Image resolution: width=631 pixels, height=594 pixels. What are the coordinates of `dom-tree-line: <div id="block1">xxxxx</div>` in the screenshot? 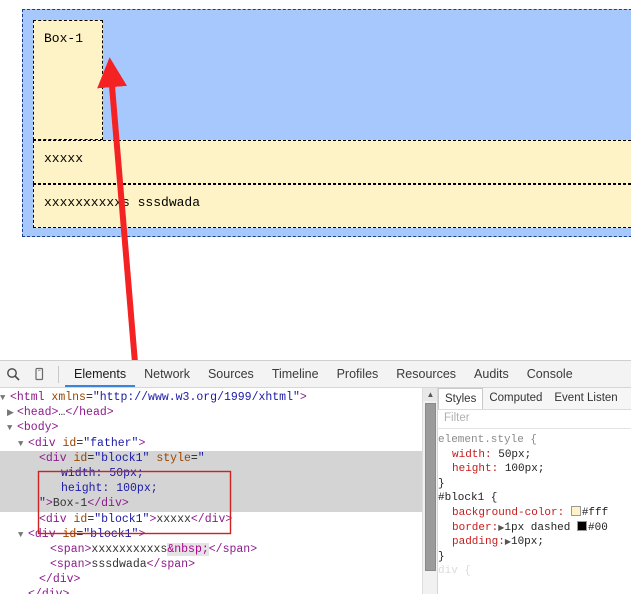 It's located at (218, 519).